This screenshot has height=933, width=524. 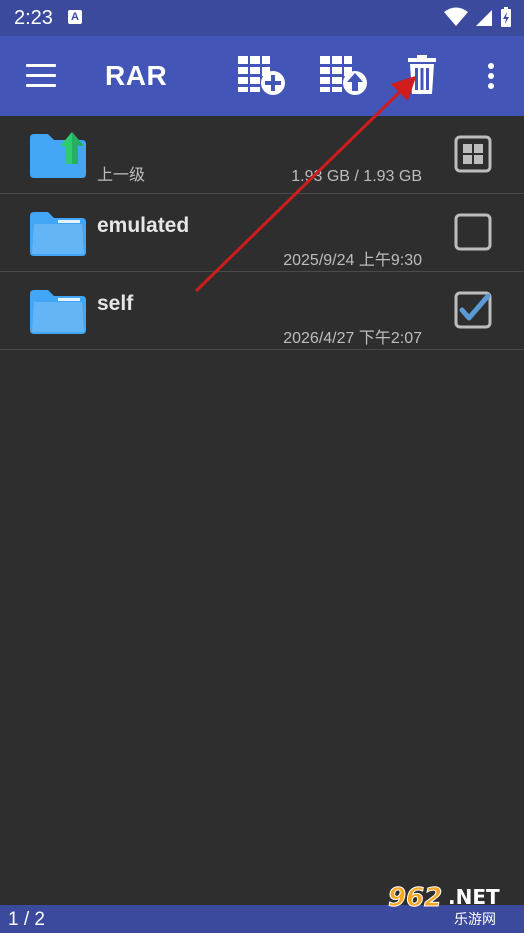 I want to click on more-options-button, so click(x=490, y=76).